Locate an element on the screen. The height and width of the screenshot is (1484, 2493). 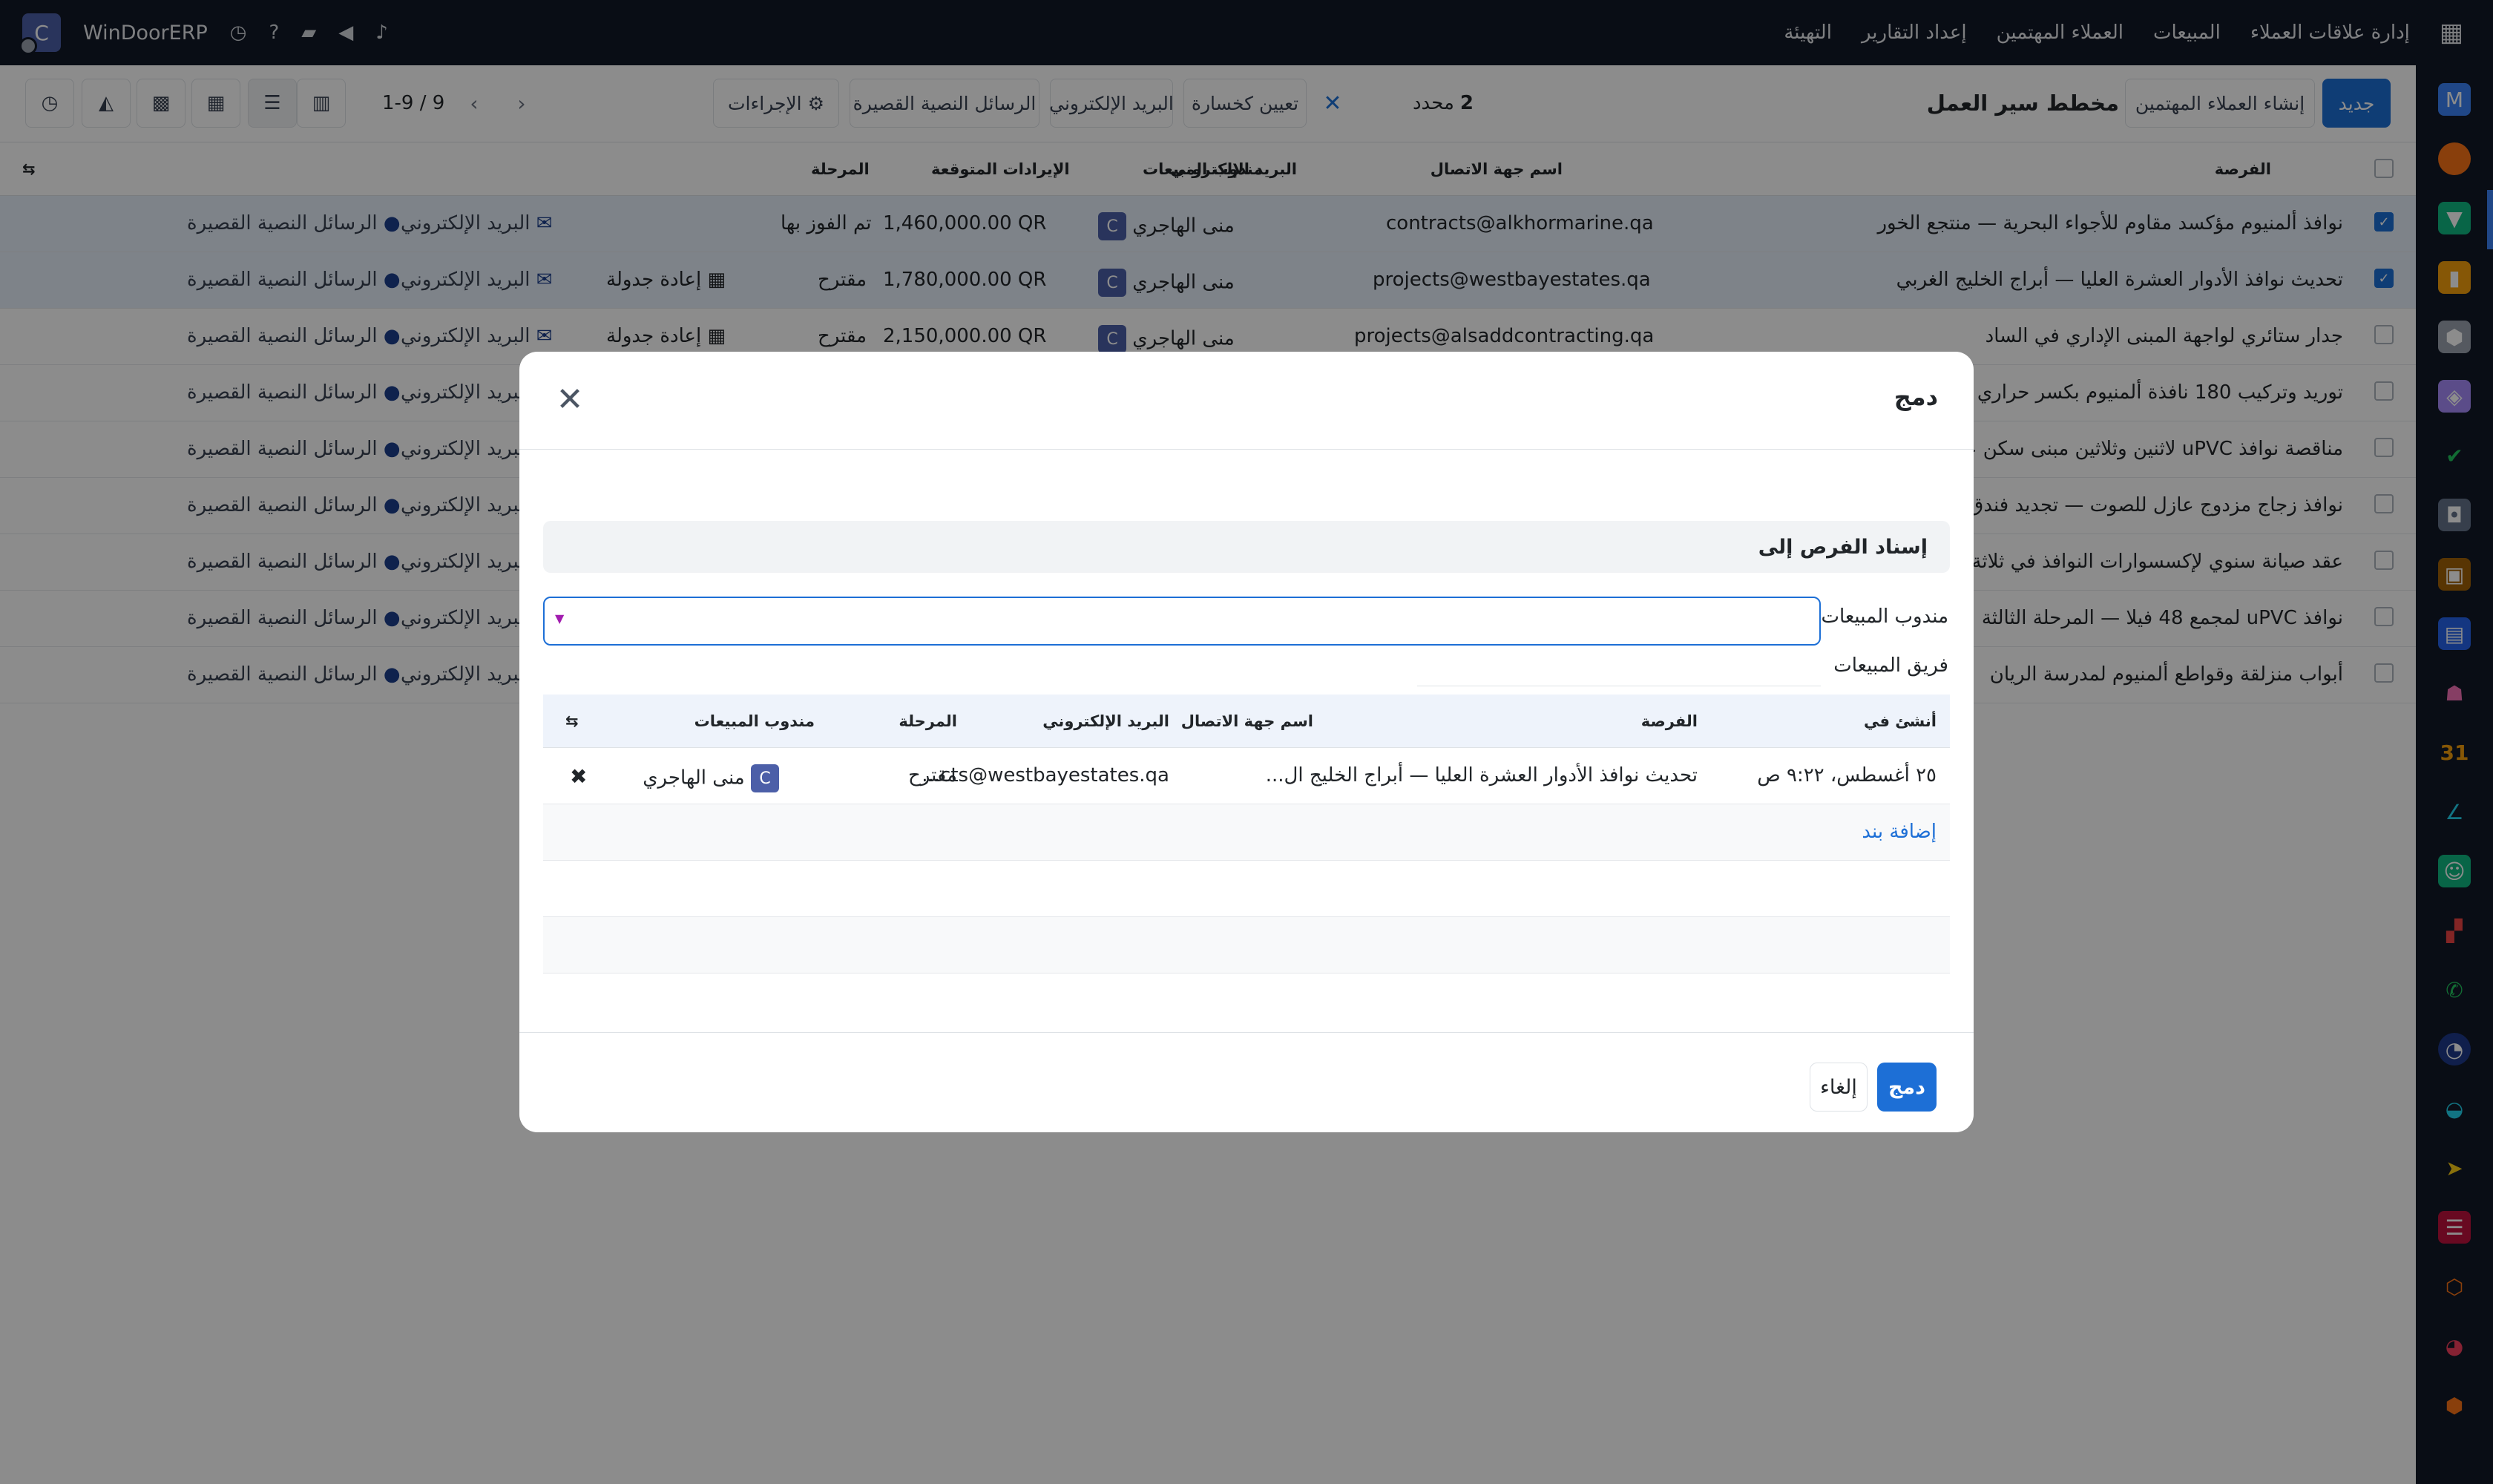
salesperson-field-label: مندوب المبيعات is located at coordinates (1884, 616).